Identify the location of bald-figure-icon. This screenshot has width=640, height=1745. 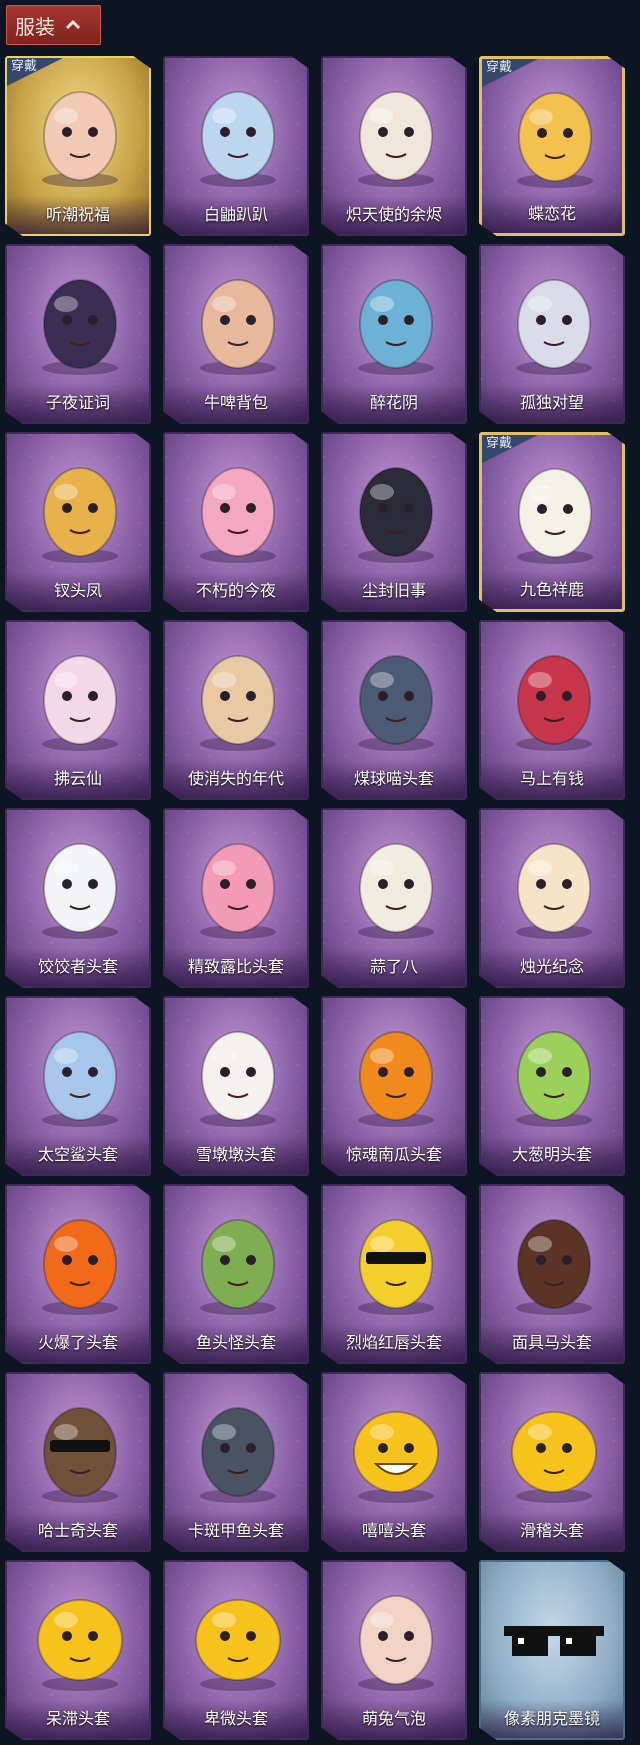
(396, 1643).